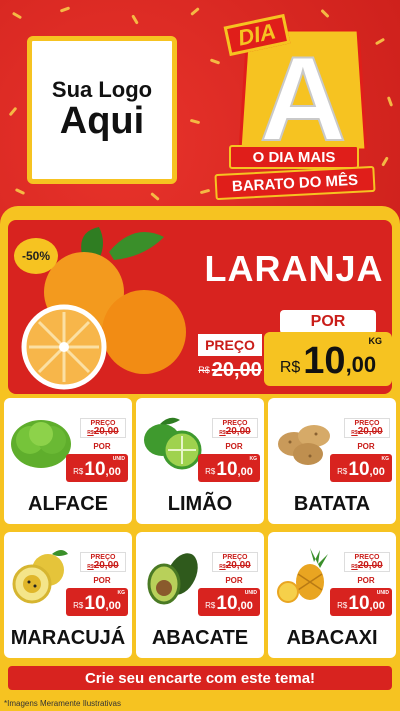 Image resolution: width=400 pixels, height=711 pixels. What do you see at coordinates (102, 121) in the screenshot?
I see `logo-main-text: Aqui` at bounding box center [102, 121].